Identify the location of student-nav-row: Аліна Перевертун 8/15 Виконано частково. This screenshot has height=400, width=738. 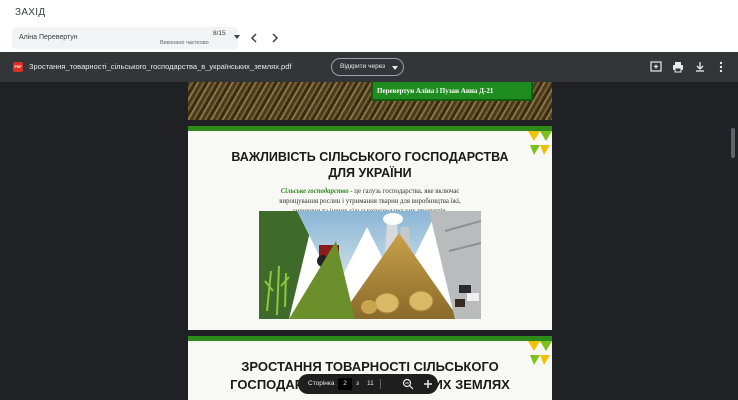
(369, 38).